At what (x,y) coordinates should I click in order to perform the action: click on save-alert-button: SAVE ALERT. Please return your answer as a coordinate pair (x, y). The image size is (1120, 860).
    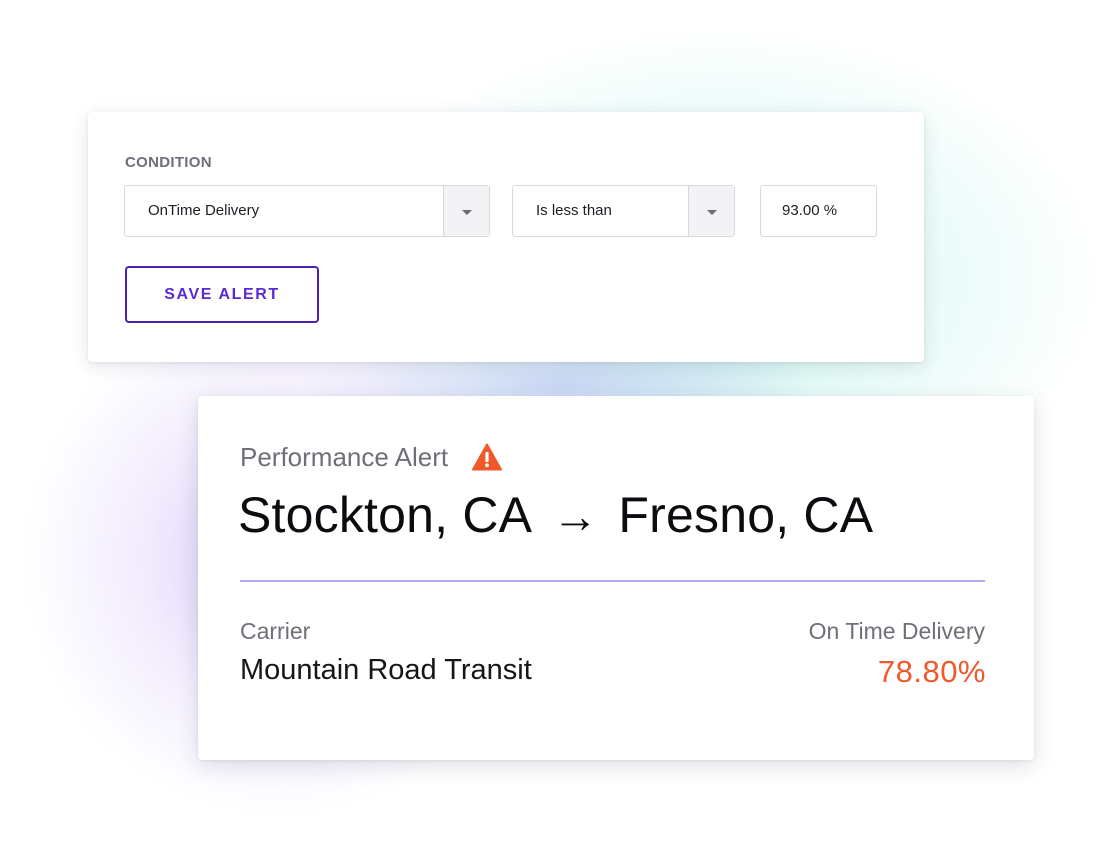
    Looking at the image, I should click on (222, 294).